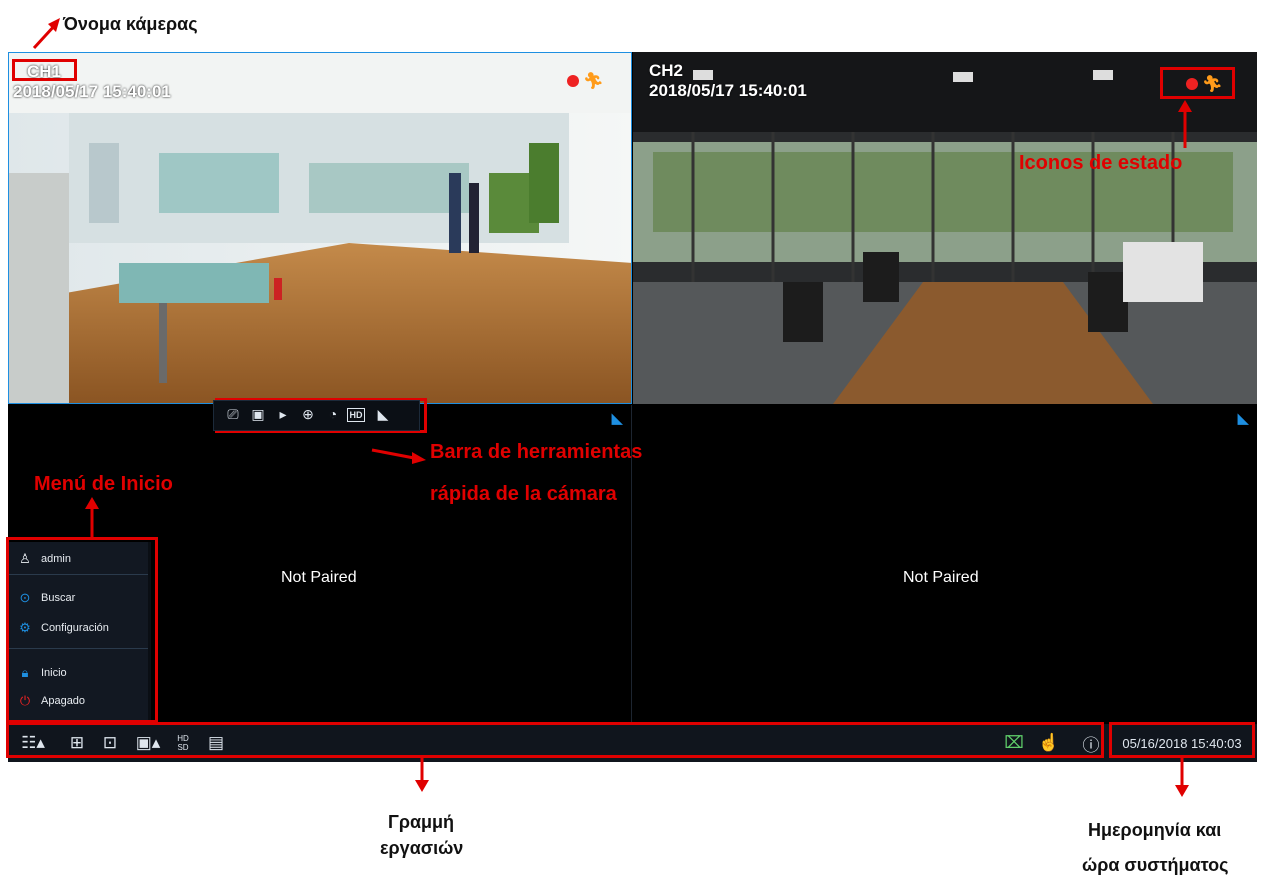 The height and width of the screenshot is (881, 1277). I want to click on arrow-camera-name, so click(46, 34).